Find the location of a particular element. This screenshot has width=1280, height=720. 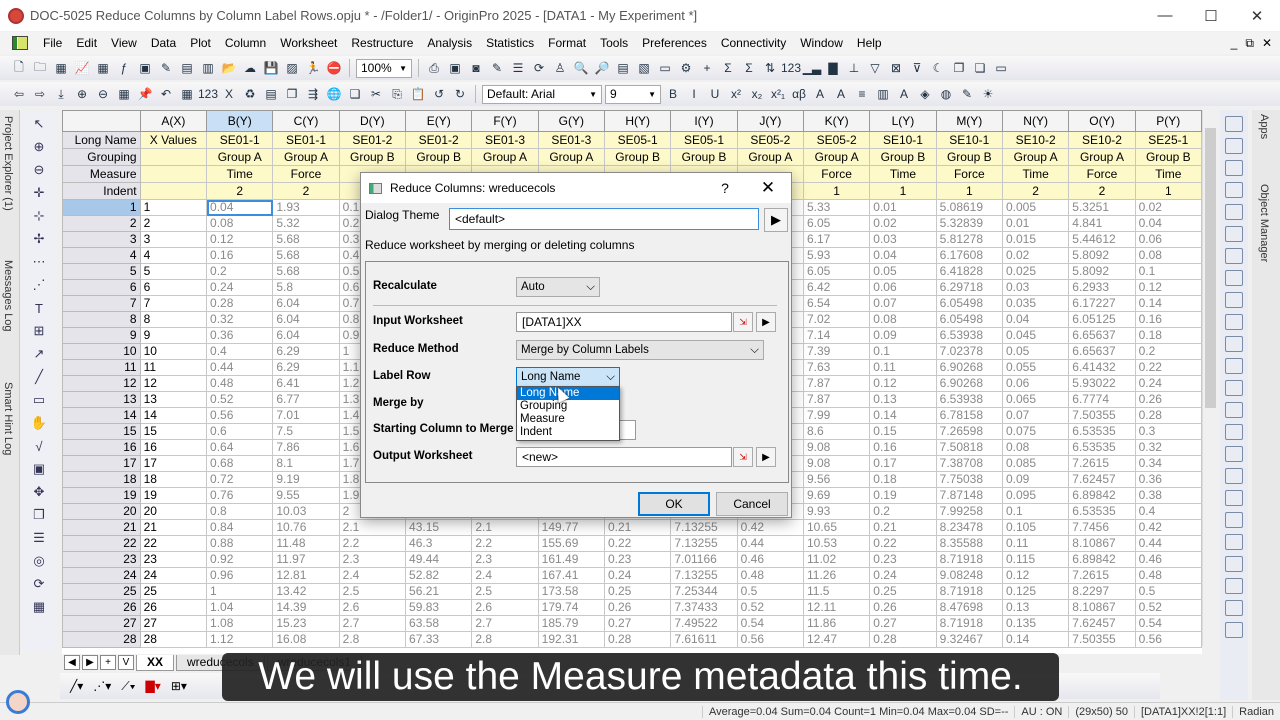

data-cell: 11.5 is located at coordinates (836, 591).